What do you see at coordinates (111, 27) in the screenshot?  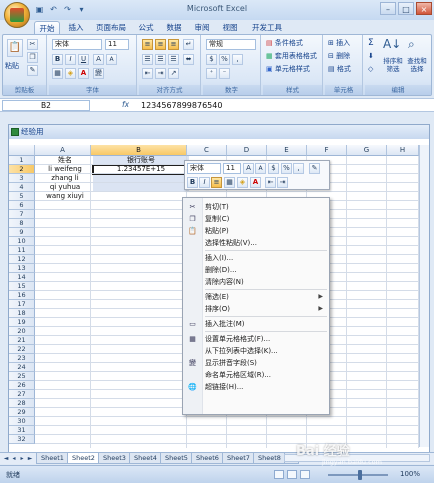 I see `tab-page-layout: 页面布局` at bounding box center [111, 27].